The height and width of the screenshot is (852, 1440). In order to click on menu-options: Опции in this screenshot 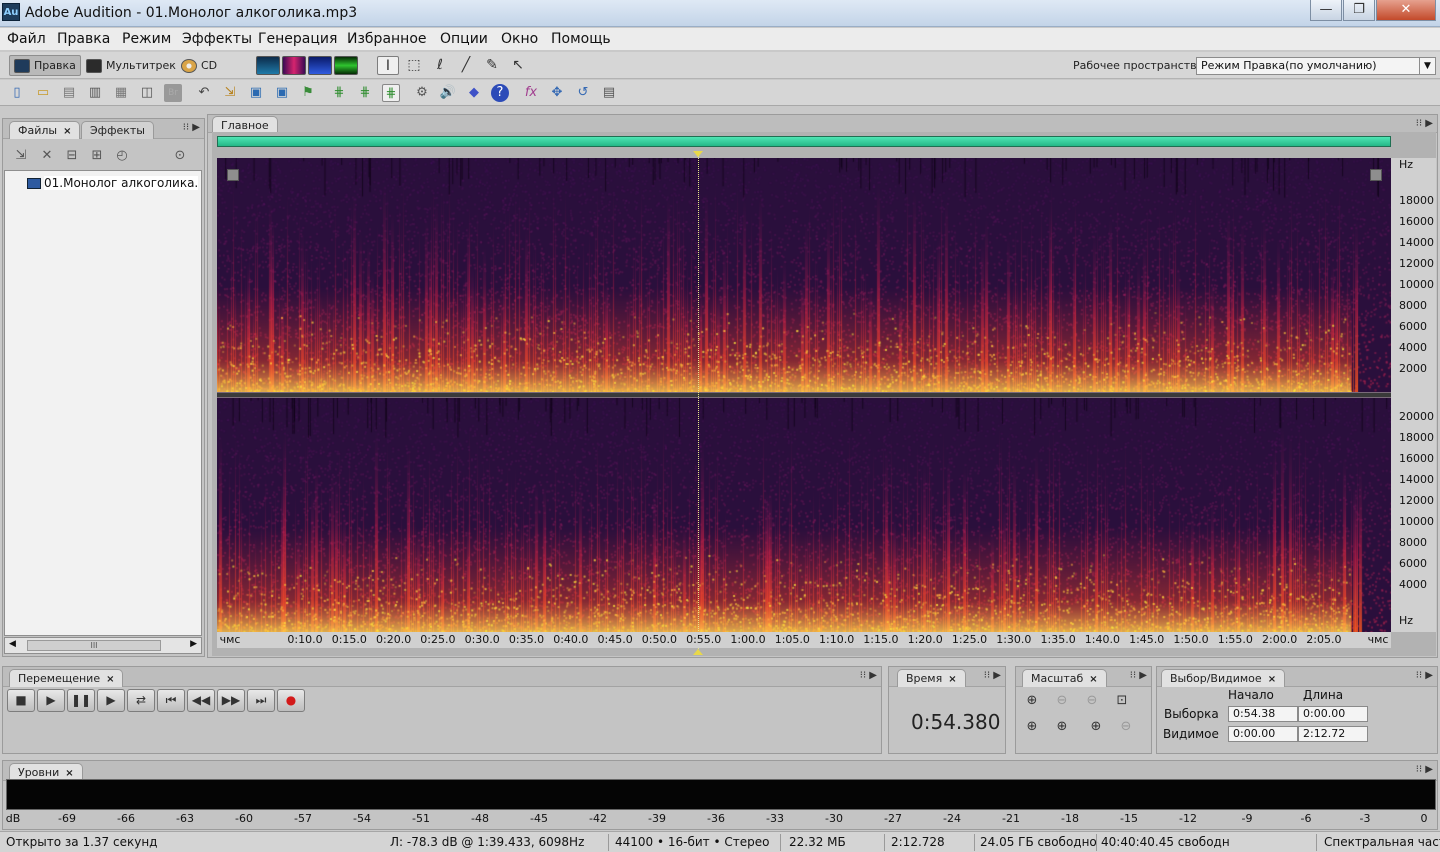, I will do `click(464, 39)`.